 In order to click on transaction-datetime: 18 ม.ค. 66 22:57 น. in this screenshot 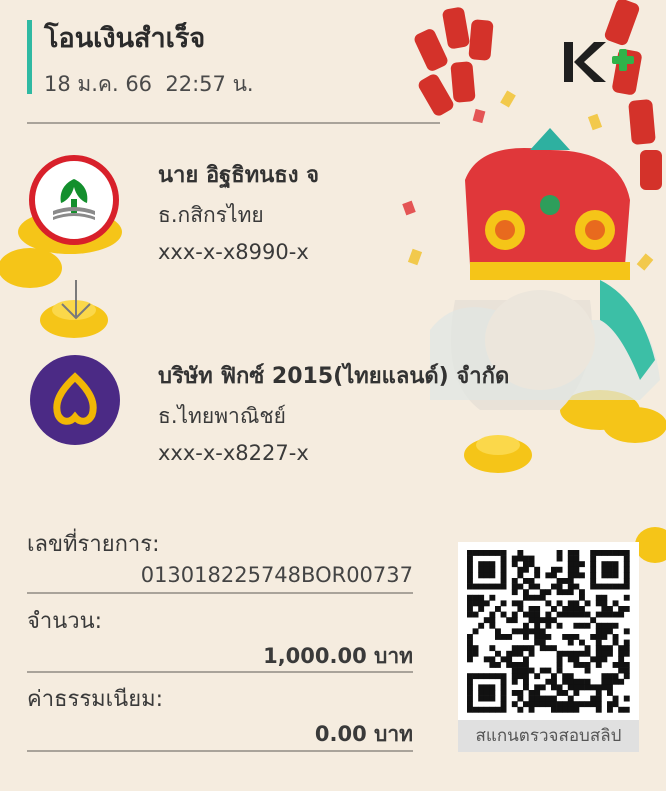, I will do `click(149, 84)`.